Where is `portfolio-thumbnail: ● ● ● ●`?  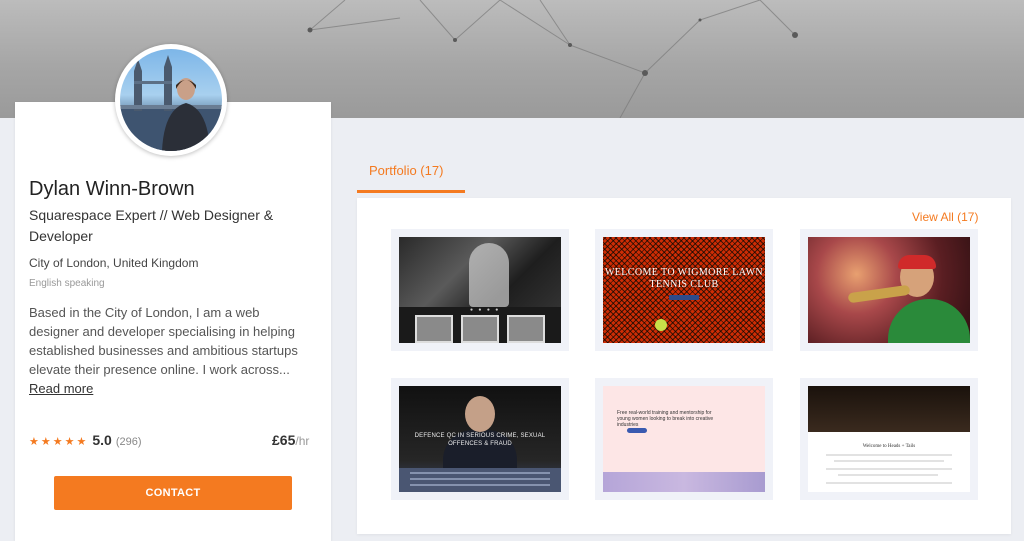 portfolio-thumbnail: ● ● ● ● is located at coordinates (480, 290).